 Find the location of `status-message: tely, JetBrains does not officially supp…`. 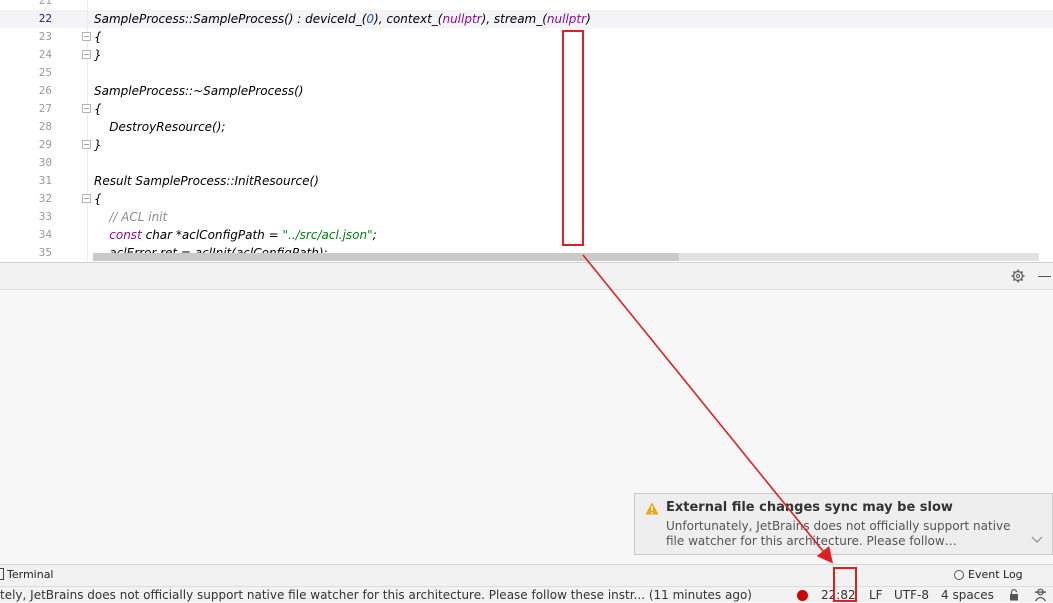

status-message: tely, JetBrains does not officially supp… is located at coordinates (376, 595).